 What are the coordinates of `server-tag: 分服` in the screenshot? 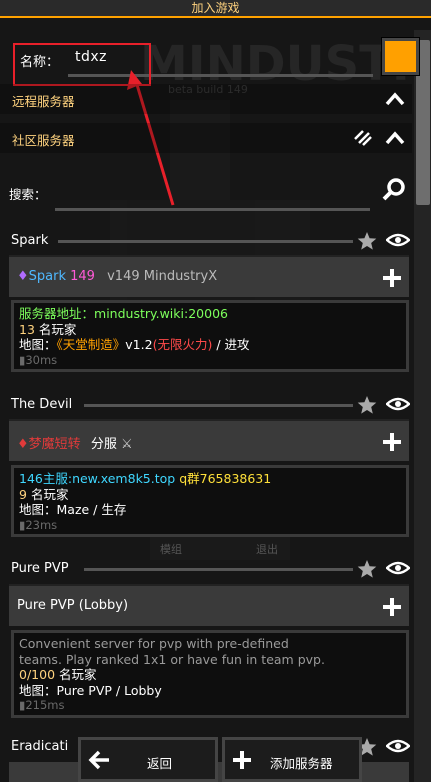 It's located at (103, 444).